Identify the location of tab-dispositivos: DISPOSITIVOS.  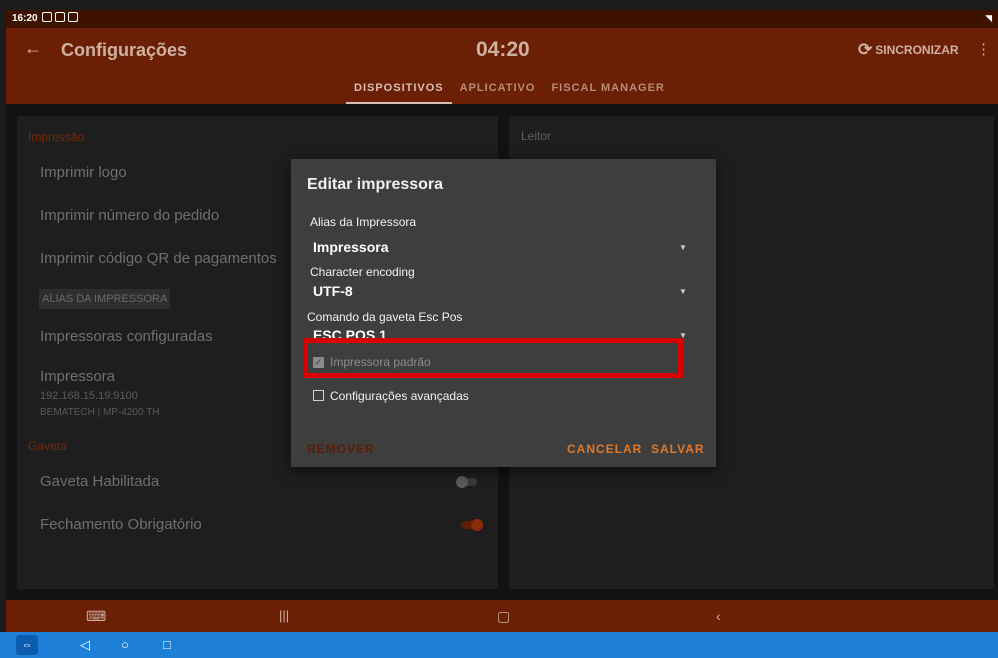
(399, 90).